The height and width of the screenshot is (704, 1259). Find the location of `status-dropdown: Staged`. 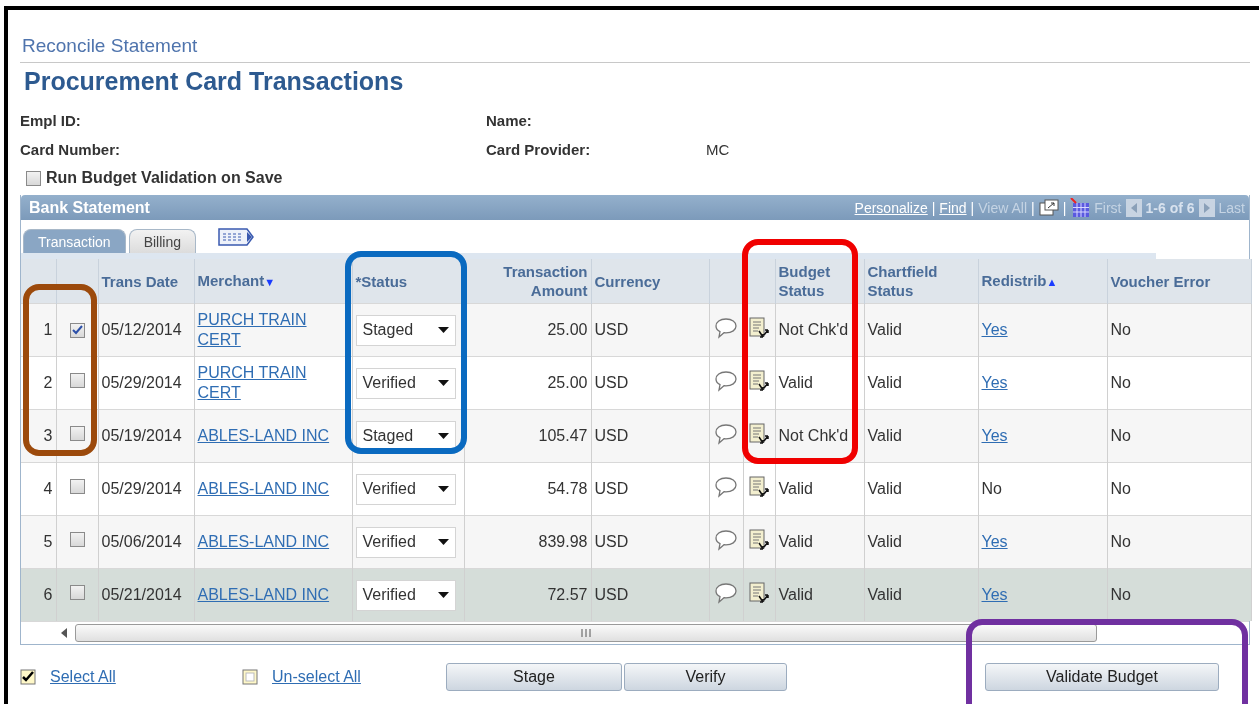

status-dropdown: Staged is located at coordinates (405, 330).